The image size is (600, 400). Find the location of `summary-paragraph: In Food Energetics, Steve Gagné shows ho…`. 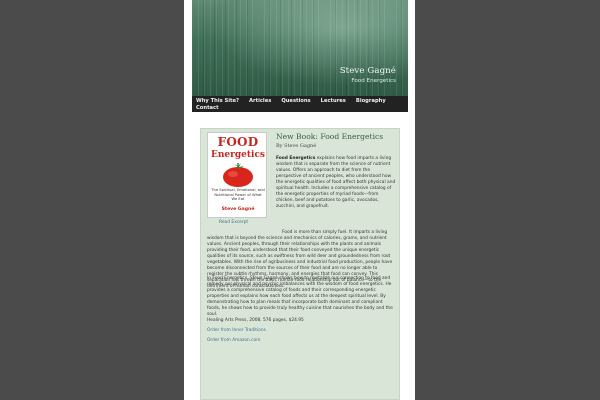

summary-paragraph: In Food Energetics, Steve Gagné shows ho… is located at coordinates (300, 296).